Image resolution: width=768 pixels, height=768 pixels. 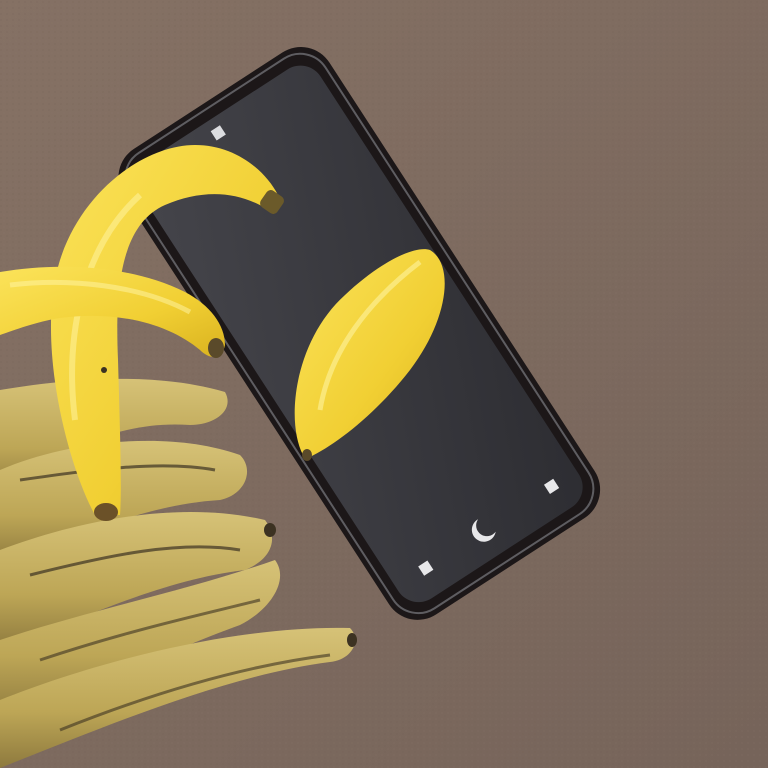 What do you see at coordinates (104, 370) in the screenshot?
I see `banana-spot` at bounding box center [104, 370].